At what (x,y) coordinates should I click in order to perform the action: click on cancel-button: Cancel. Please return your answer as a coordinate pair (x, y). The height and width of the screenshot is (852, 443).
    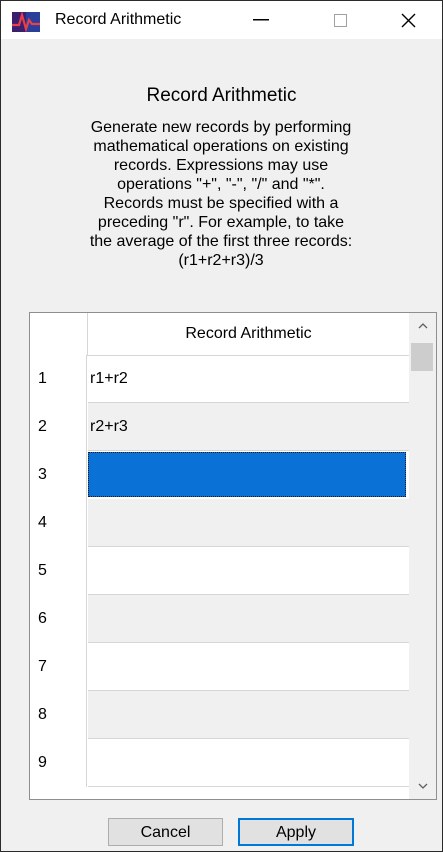
    Looking at the image, I should click on (165, 832).